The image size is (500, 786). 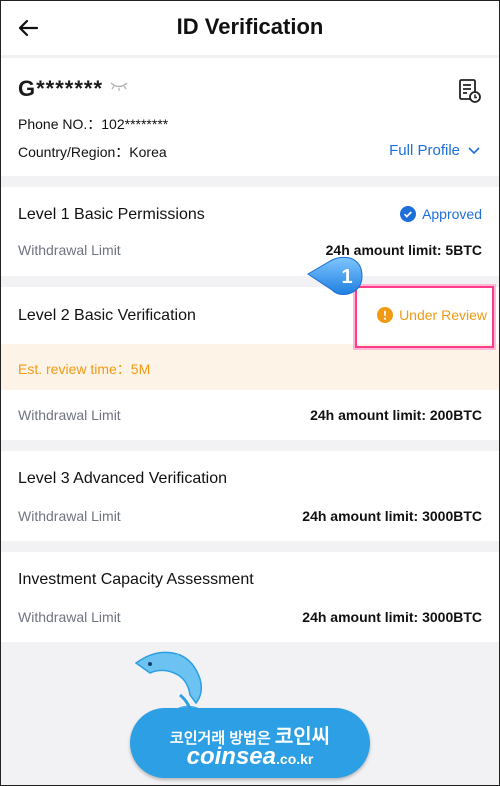 What do you see at coordinates (474, 150) in the screenshot?
I see `chevron-down-icon` at bounding box center [474, 150].